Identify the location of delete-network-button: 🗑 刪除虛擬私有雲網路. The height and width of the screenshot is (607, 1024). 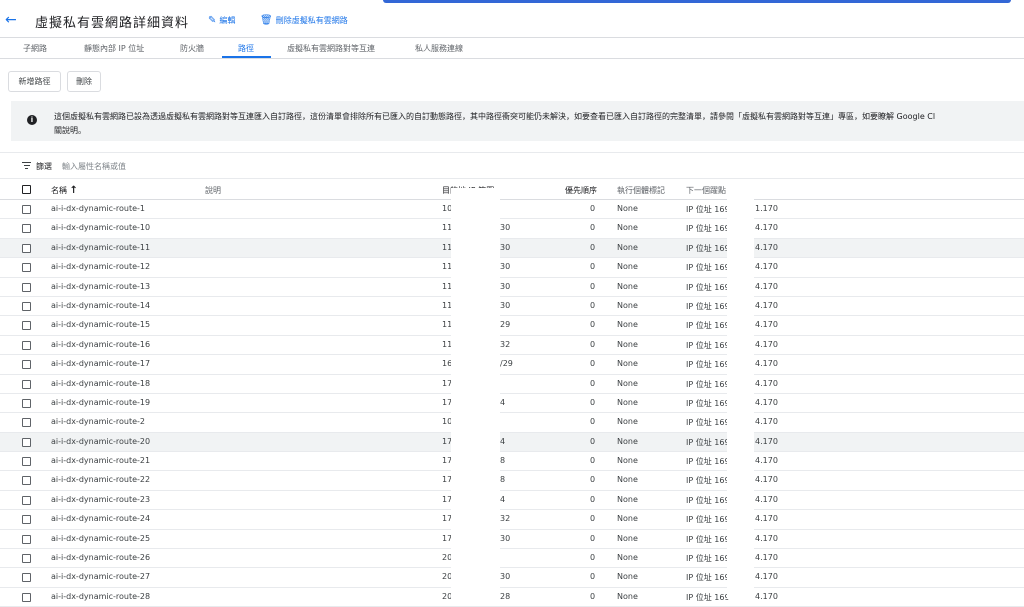
(304, 20).